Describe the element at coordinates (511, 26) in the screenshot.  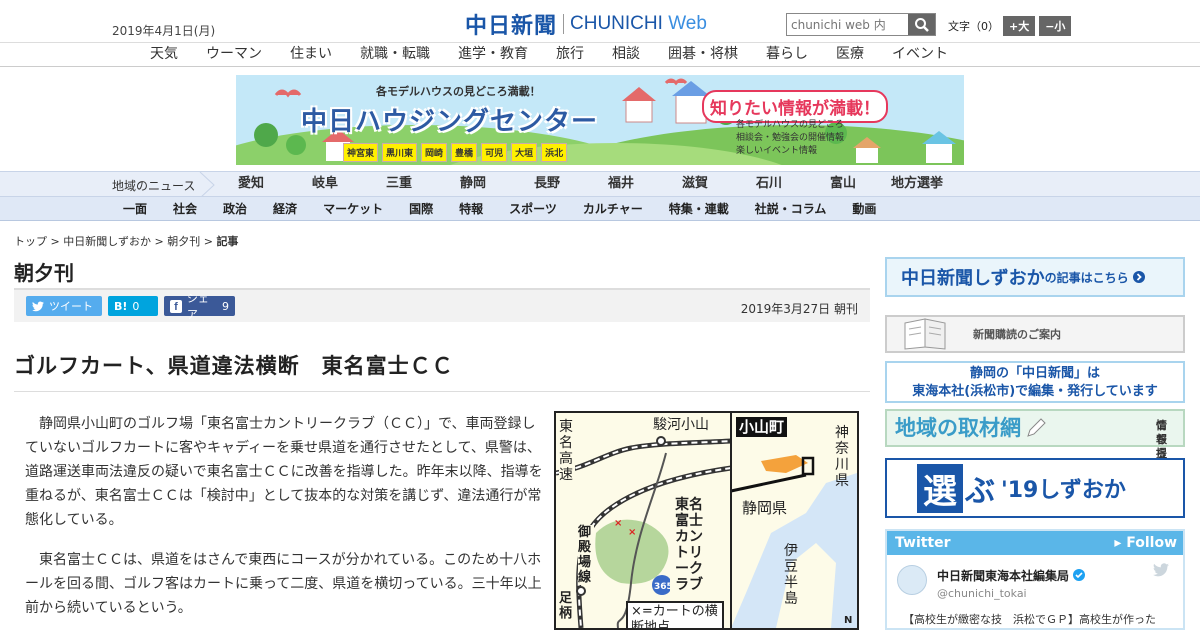
I see `logo-jp-text: 中日新聞` at that location.